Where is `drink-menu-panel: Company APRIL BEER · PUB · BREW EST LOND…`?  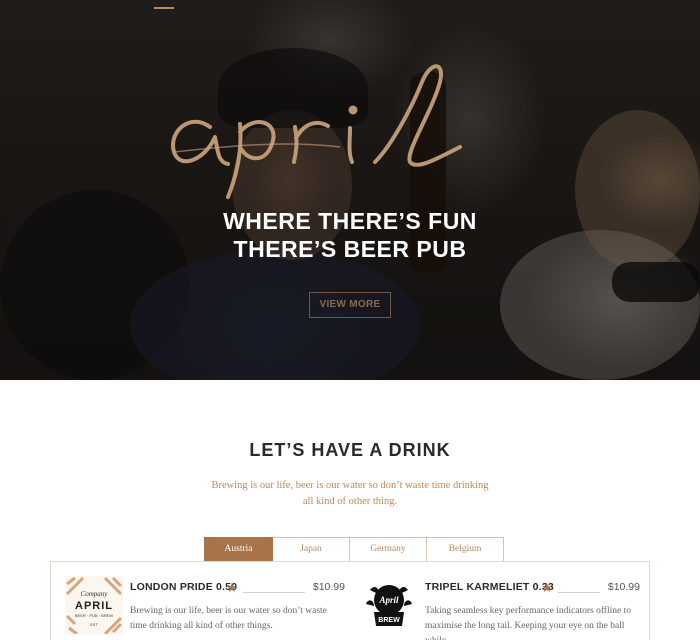
drink-menu-panel: Company APRIL BEER · PUB · BREW EST LOND… is located at coordinates (350, 600).